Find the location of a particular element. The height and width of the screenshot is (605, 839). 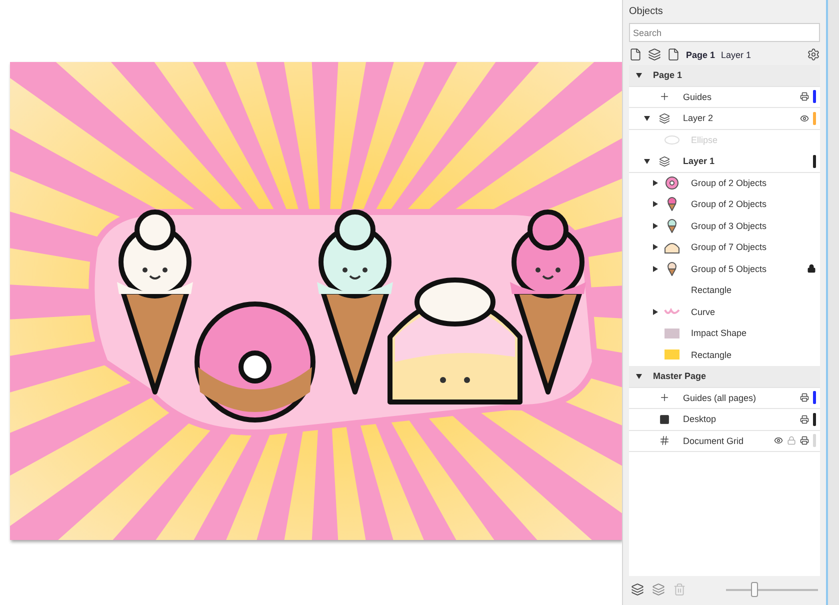

object-name: Group of 7 Objects is located at coordinates (753, 247).